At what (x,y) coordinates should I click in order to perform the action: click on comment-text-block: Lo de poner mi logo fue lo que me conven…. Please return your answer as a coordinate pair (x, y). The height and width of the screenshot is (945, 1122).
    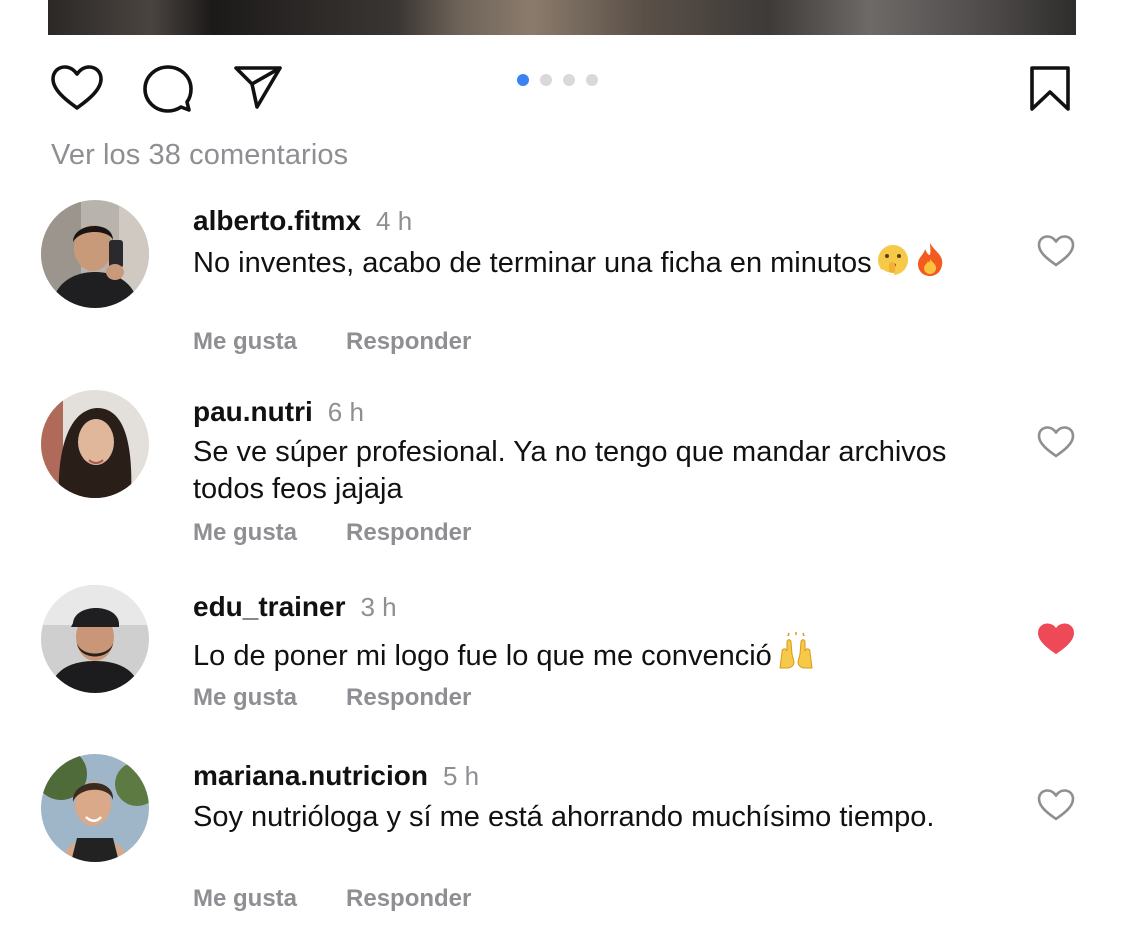
    Looking at the image, I should click on (588, 656).